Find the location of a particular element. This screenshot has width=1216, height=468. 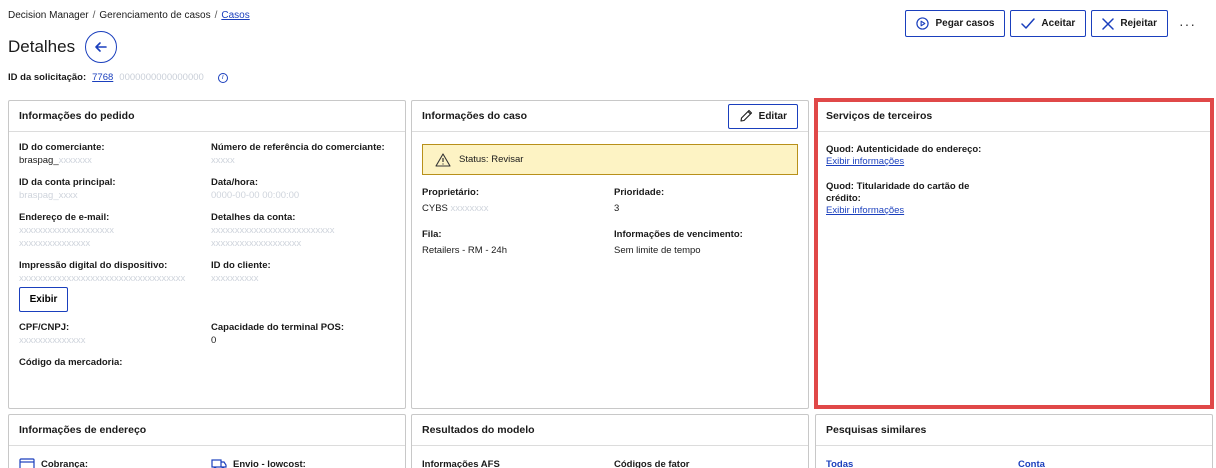

status-text: Status: Revisar is located at coordinates (491, 159).